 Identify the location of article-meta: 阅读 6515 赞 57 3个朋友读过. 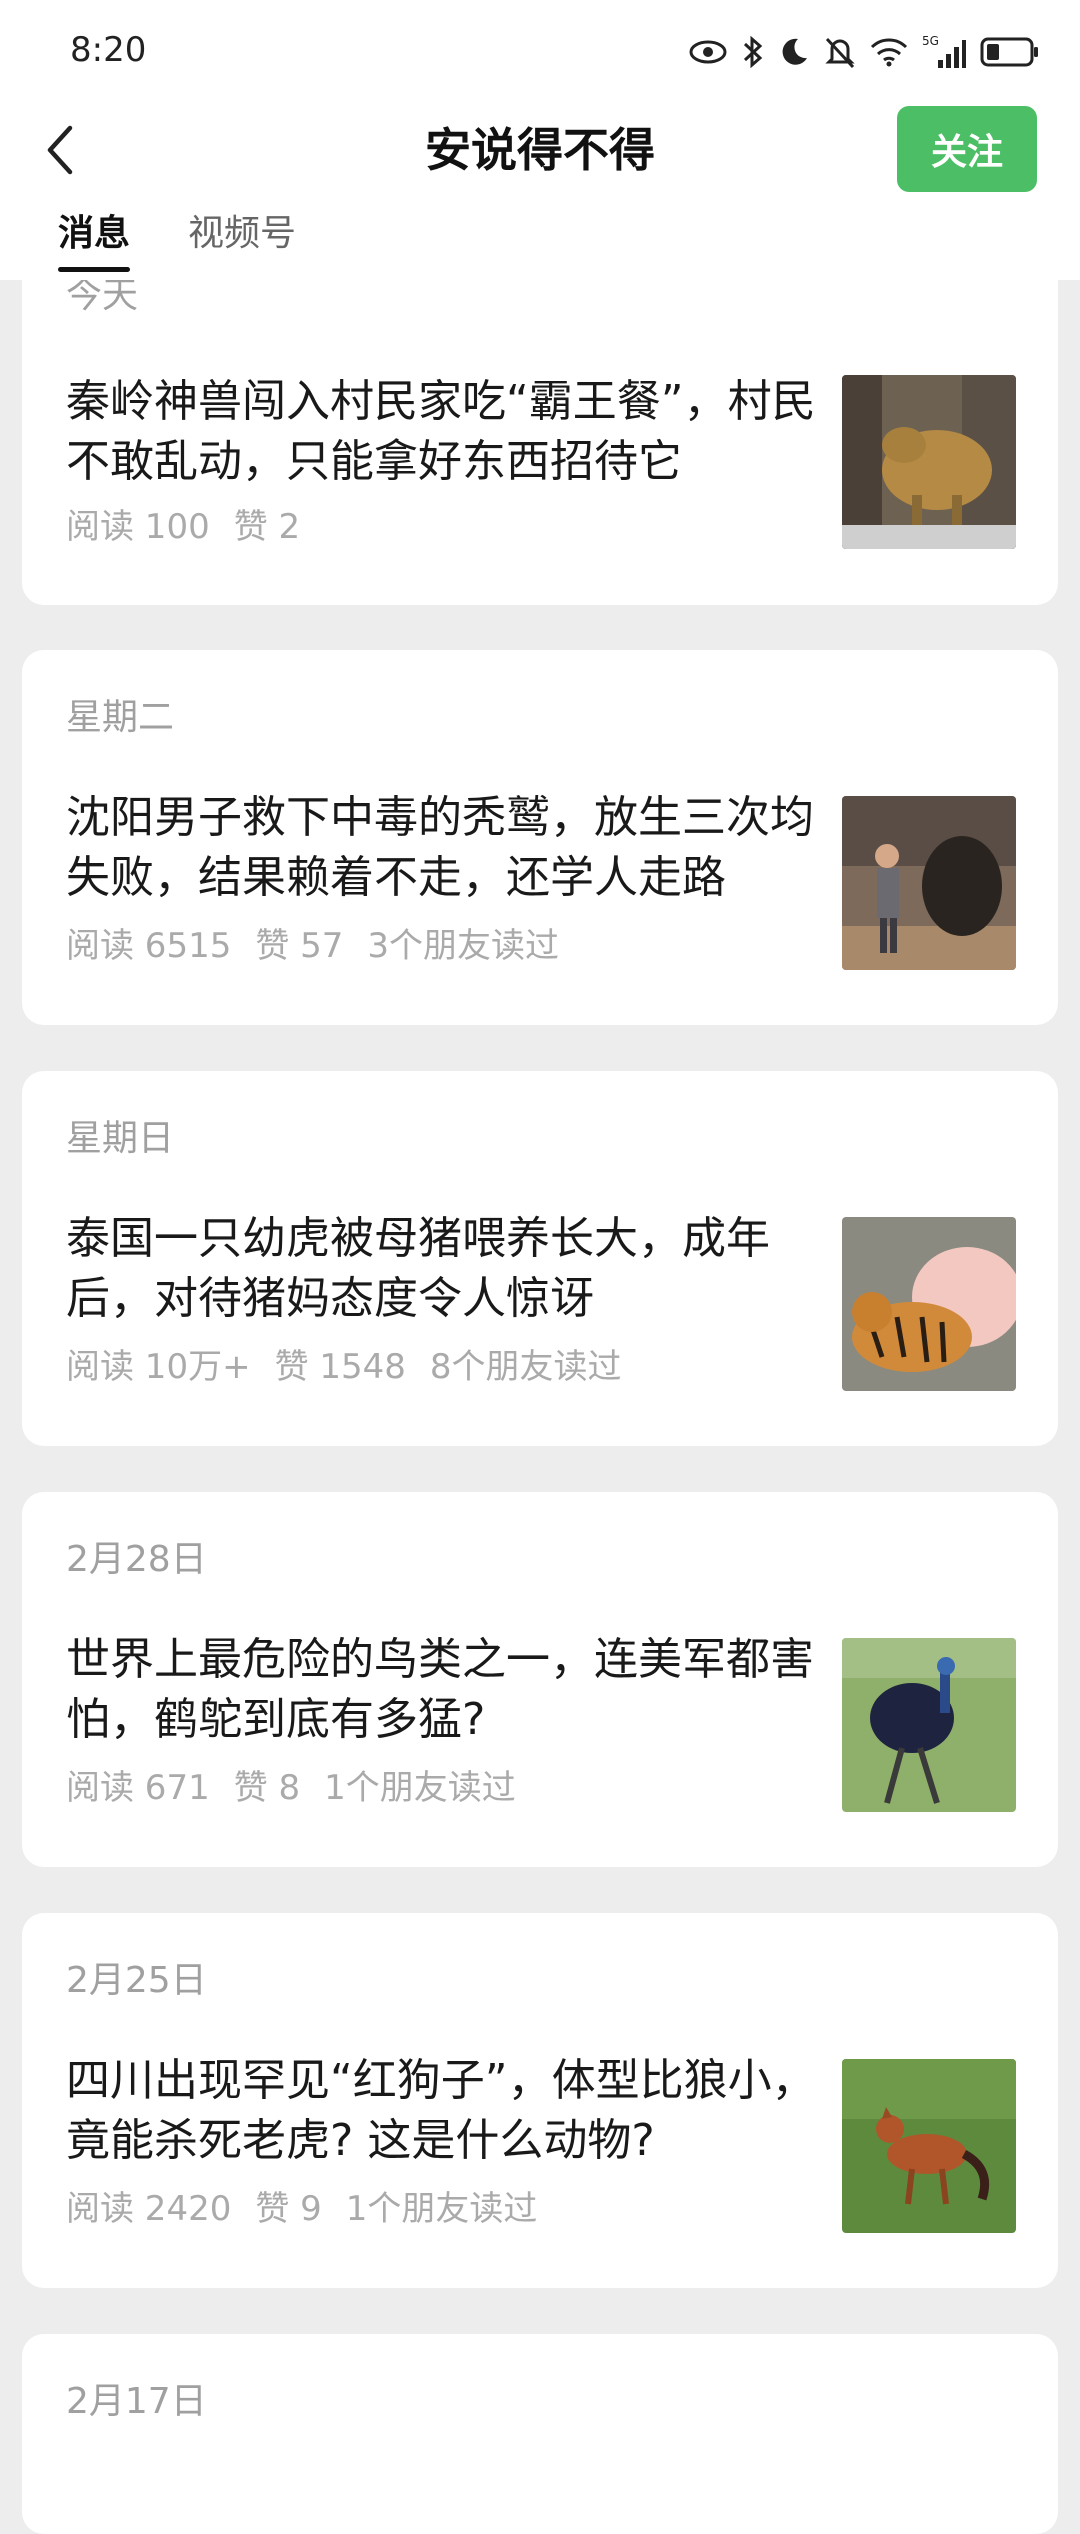
(312, 946).